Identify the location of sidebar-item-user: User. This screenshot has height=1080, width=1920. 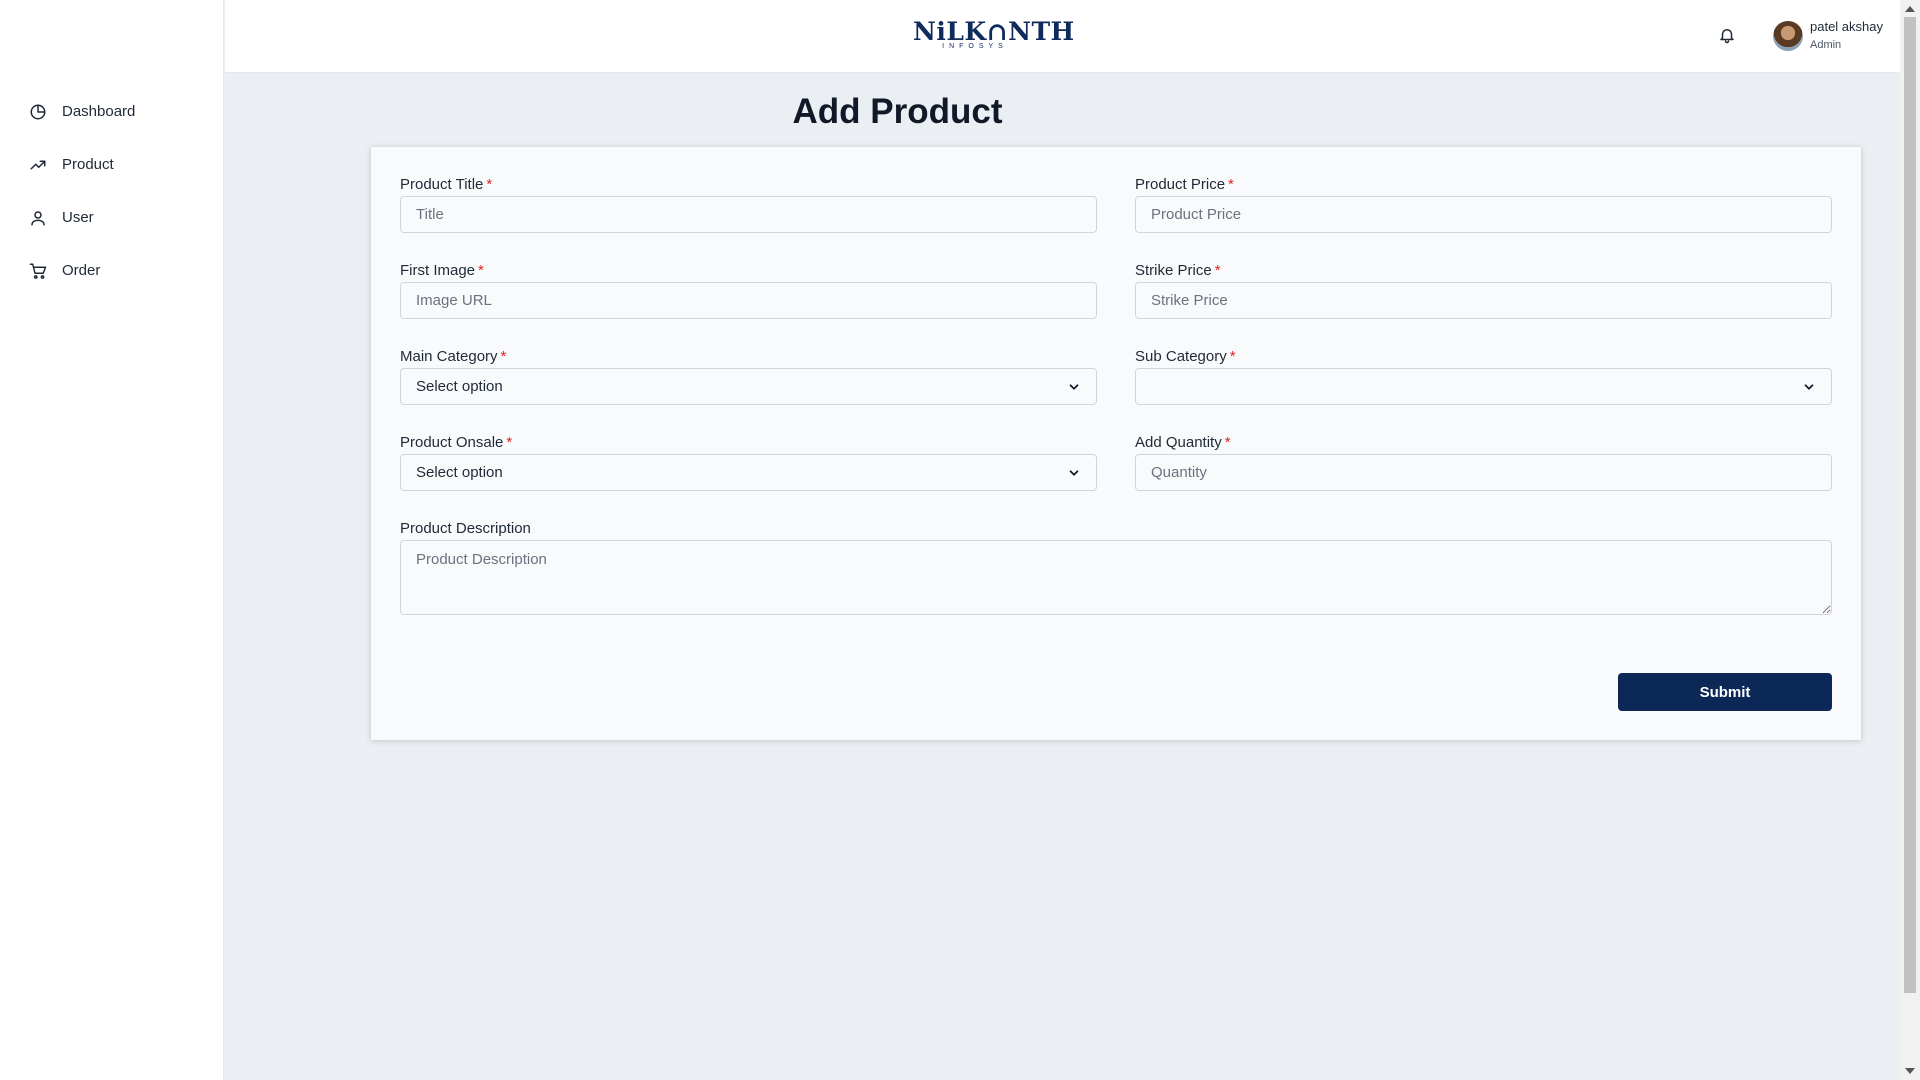
(111, 217).